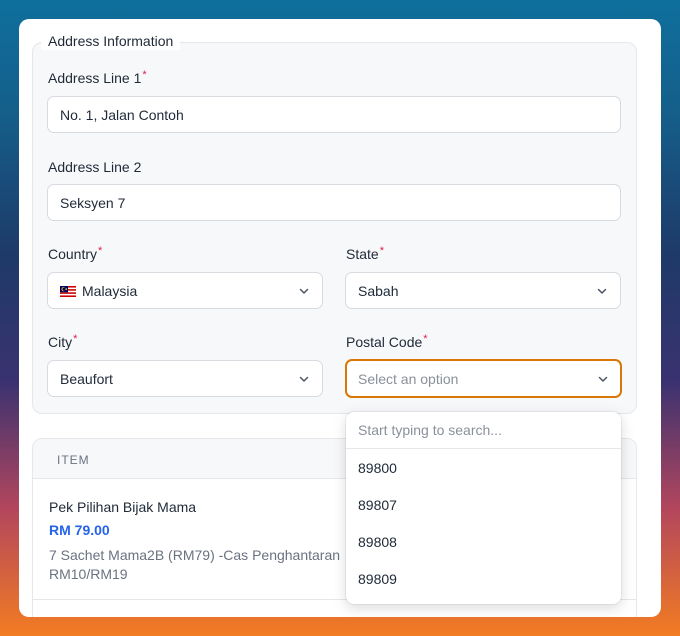 Image resolution: width=680 pixels, height=636 pixels. Describe the element at coordinates (362, 254) in the screenshot. I see `state-label-text: State` at that location.